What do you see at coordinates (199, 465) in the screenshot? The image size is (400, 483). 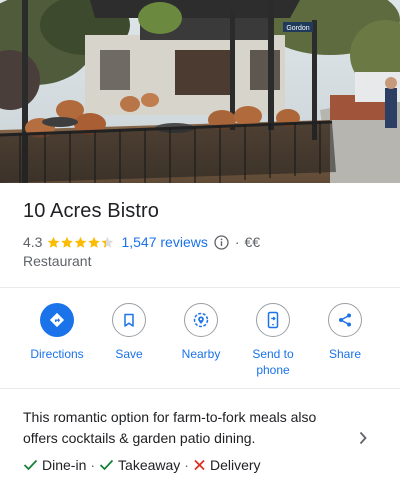 I see `cross-icon` at bounding box center [199, 465].